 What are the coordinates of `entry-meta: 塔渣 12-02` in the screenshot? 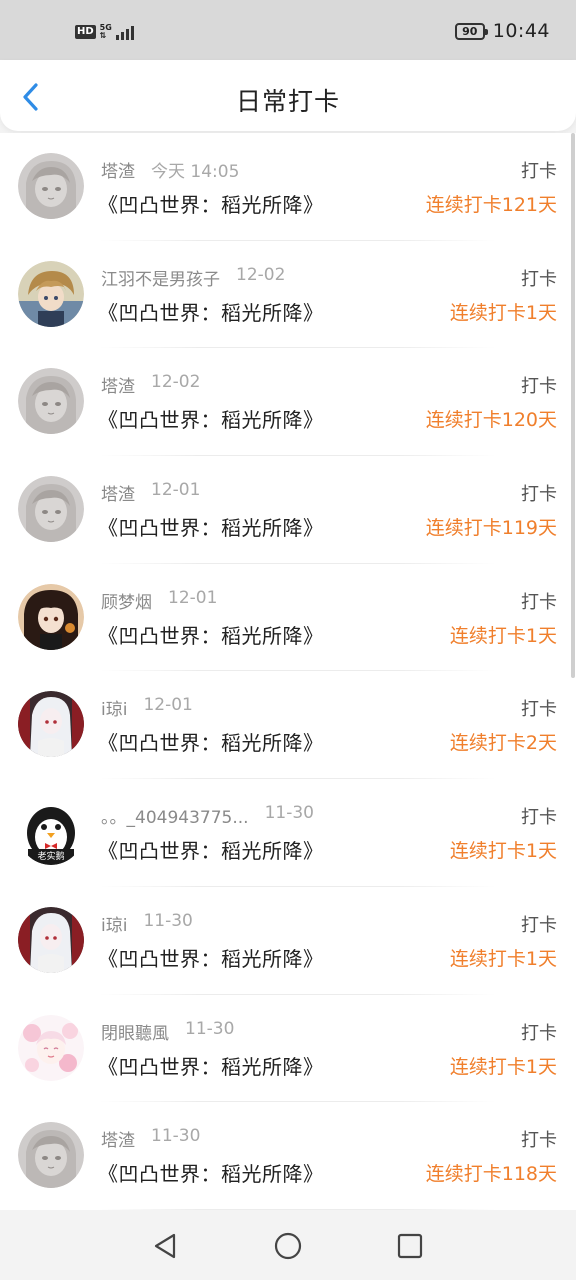 It's located at (150, 384).